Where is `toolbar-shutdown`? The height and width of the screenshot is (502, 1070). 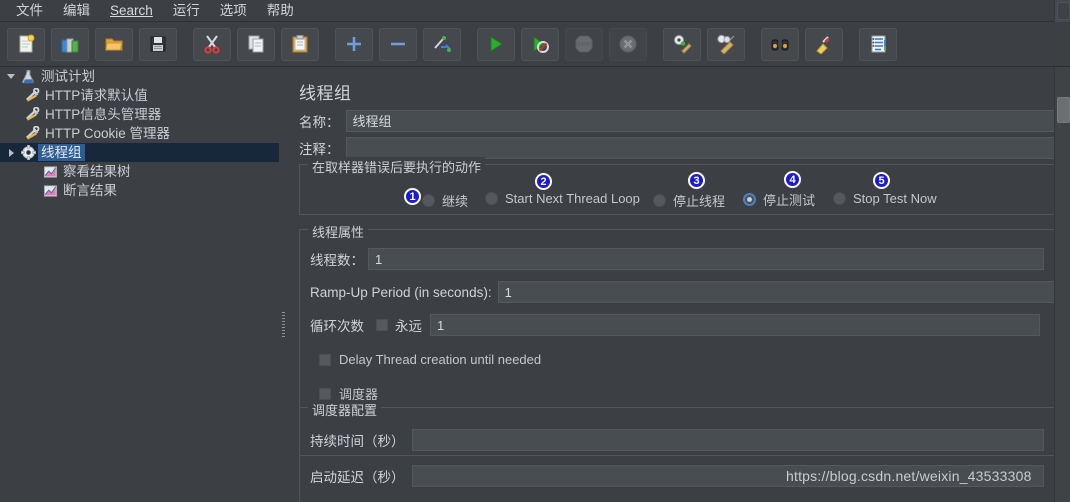 toolbar-shutdown is located at coordinates (628, 44).